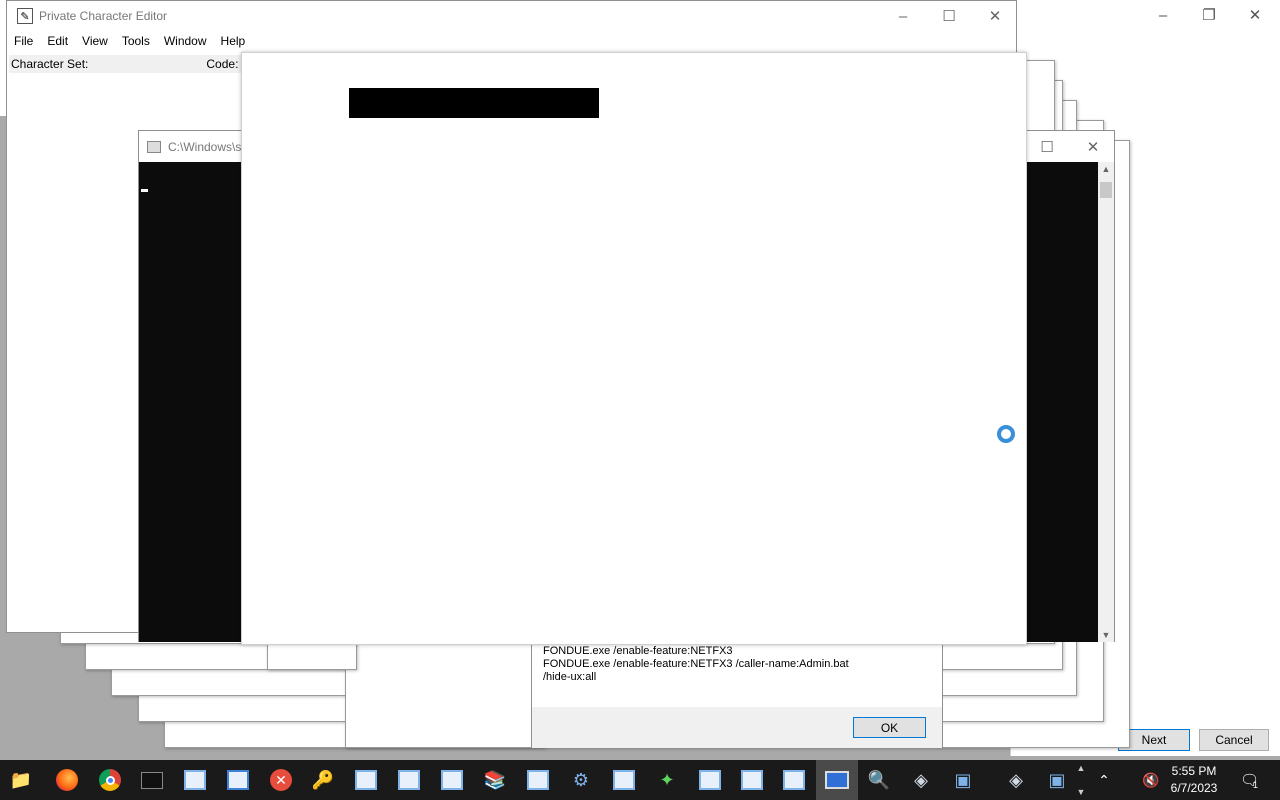 This screenshot has height=800, width=1280. I want to click on search-key-icon: 🔍, so click(879, 780).